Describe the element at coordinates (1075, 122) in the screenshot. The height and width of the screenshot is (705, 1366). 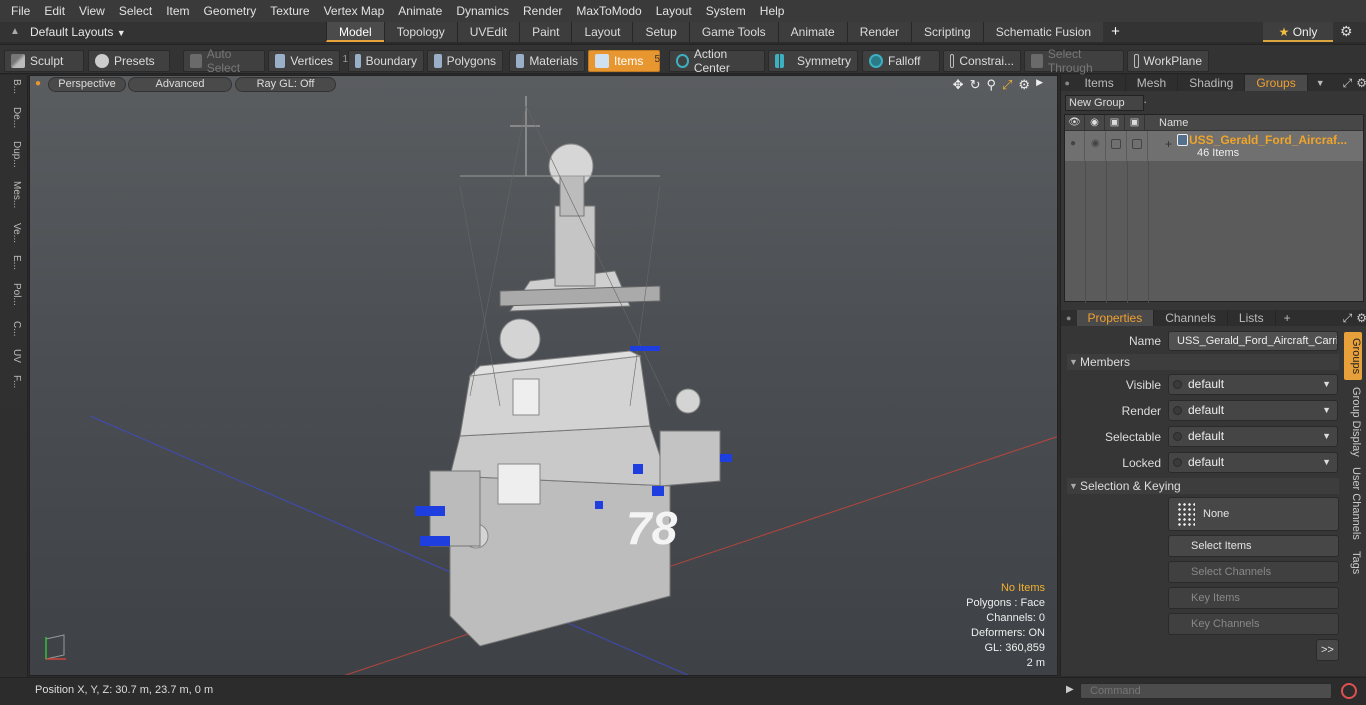
I see `eye-icon: 👁` at that location.